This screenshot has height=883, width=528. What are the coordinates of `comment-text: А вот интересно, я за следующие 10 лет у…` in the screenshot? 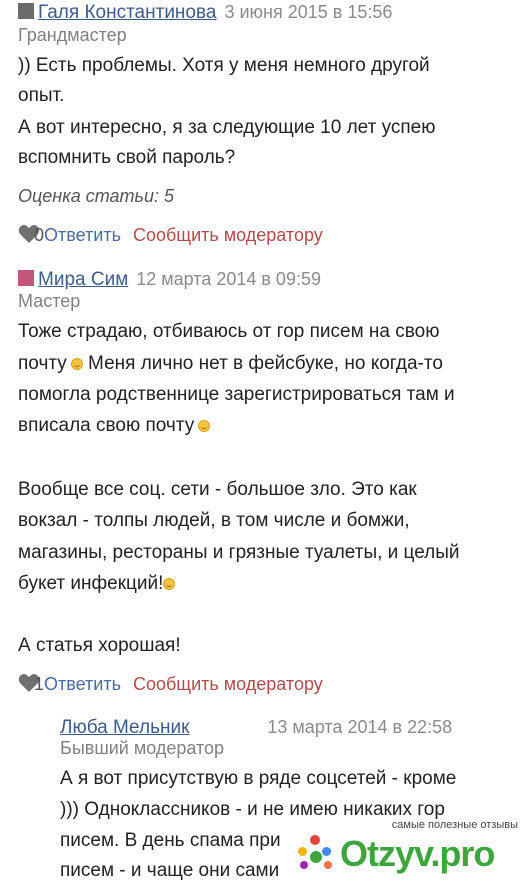 It's located at (227, 127).